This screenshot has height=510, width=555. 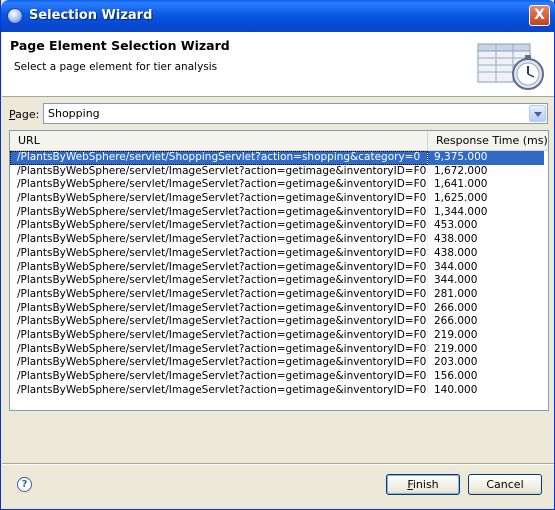 What do you see at coordinates (74, 113) in the screenshot?
I see `page-select-value: Shopping` at bounding box center [74, 113].